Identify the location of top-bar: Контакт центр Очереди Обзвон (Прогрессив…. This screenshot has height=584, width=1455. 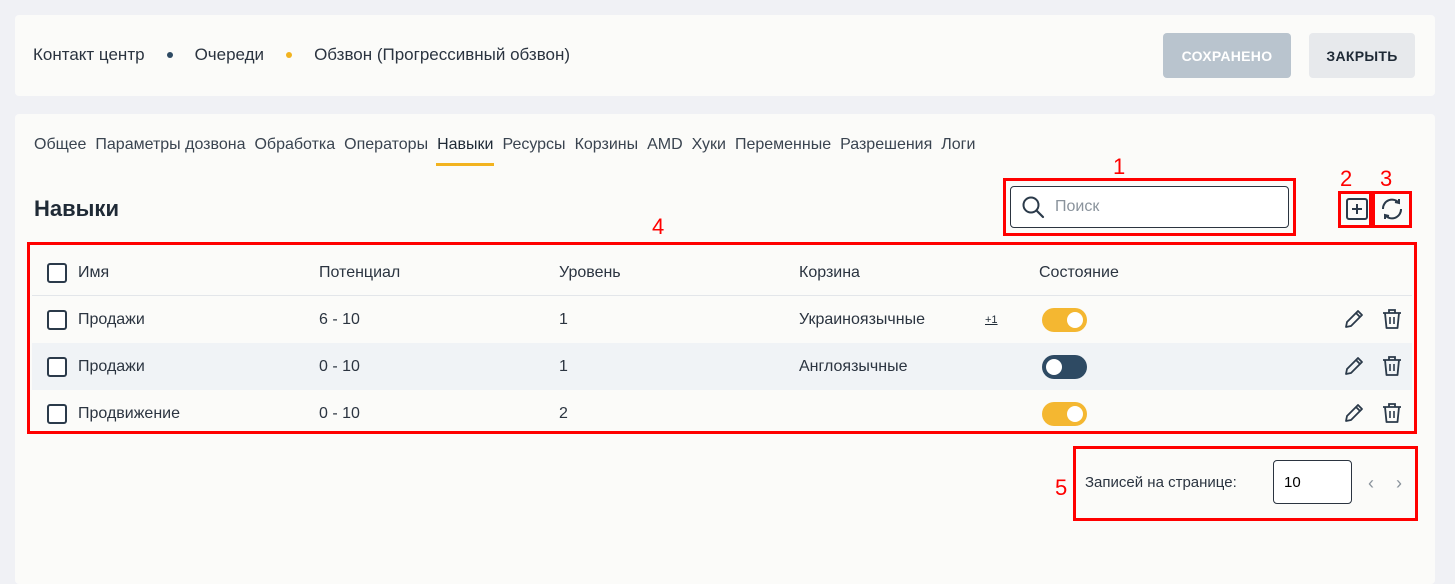
(725, 55).